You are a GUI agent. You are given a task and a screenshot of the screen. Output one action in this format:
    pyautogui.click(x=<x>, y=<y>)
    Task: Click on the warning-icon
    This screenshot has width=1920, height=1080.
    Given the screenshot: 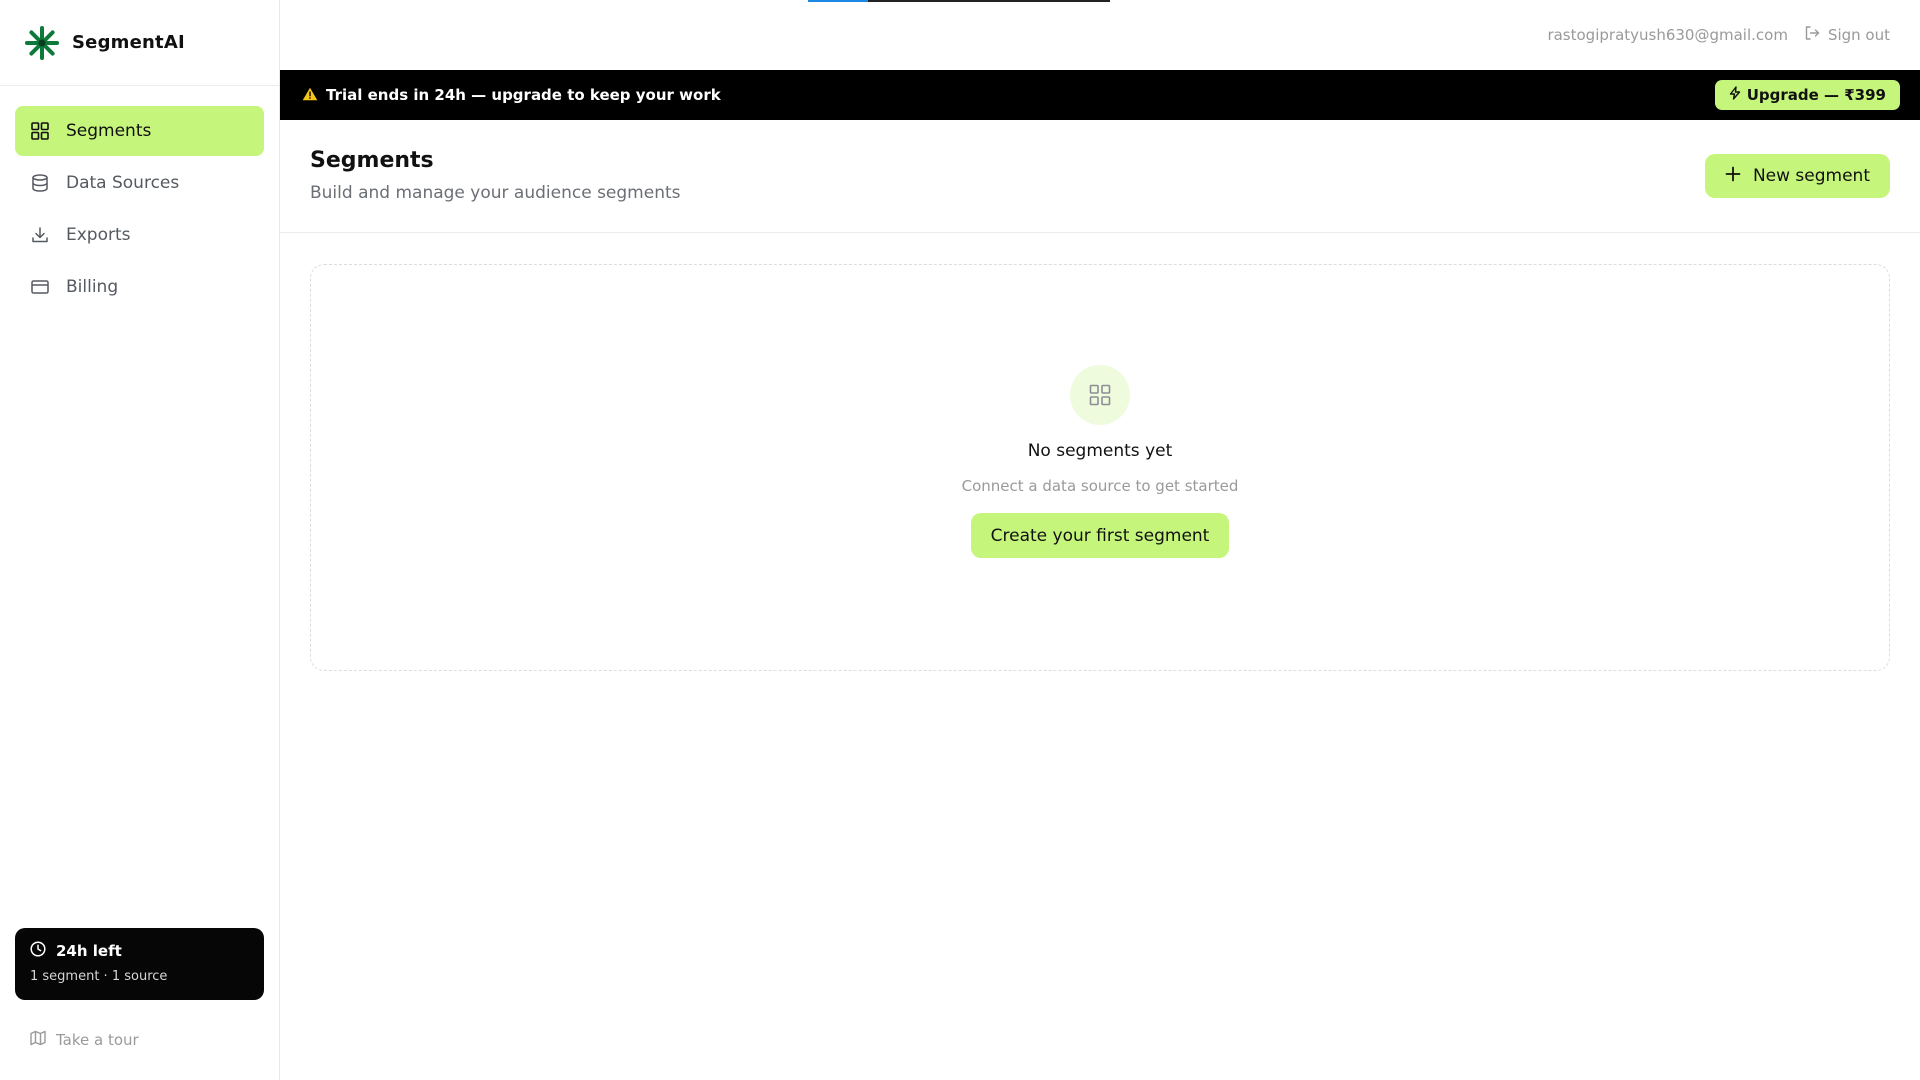 What is the action you would take?
    pyautogui.click(x=310, y=95)
    